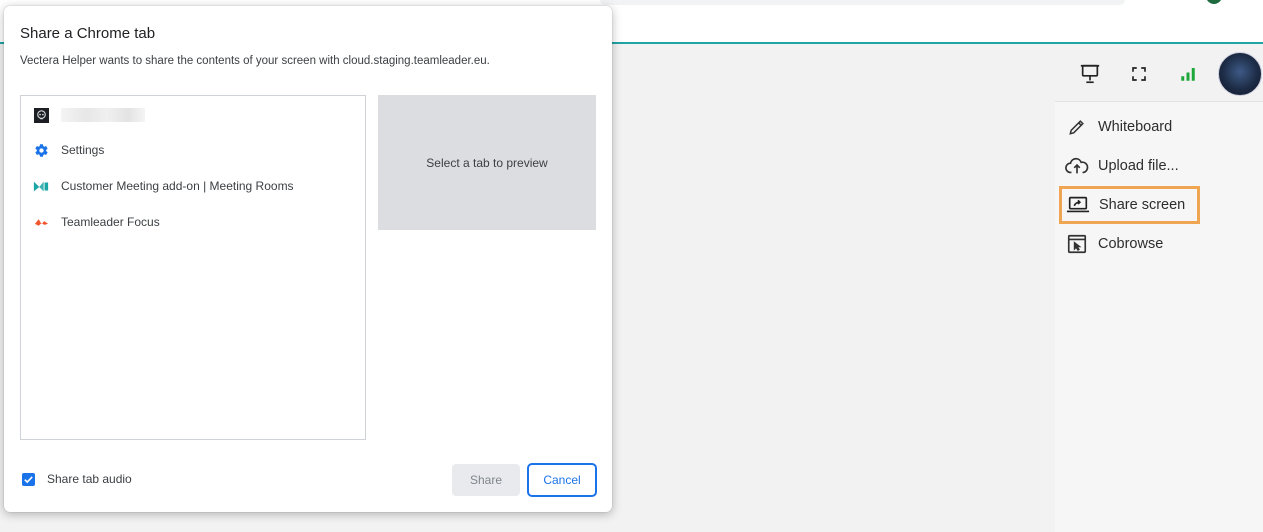 The width and height of the screenshot is (1263, 532). I want to click on menu-item-share-screen: Share screen, so click(1130, 205).